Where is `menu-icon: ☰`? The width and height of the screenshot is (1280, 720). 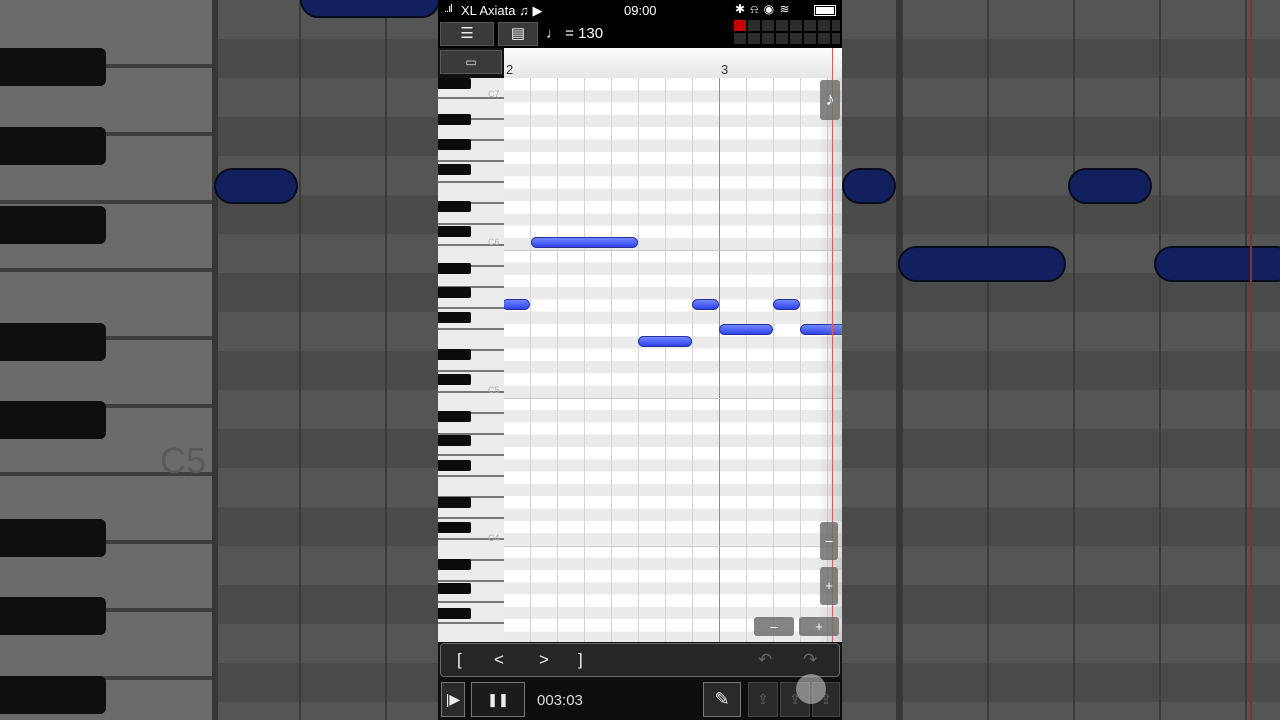 menu-icon: ☰ is located at coordinates (467, 33).